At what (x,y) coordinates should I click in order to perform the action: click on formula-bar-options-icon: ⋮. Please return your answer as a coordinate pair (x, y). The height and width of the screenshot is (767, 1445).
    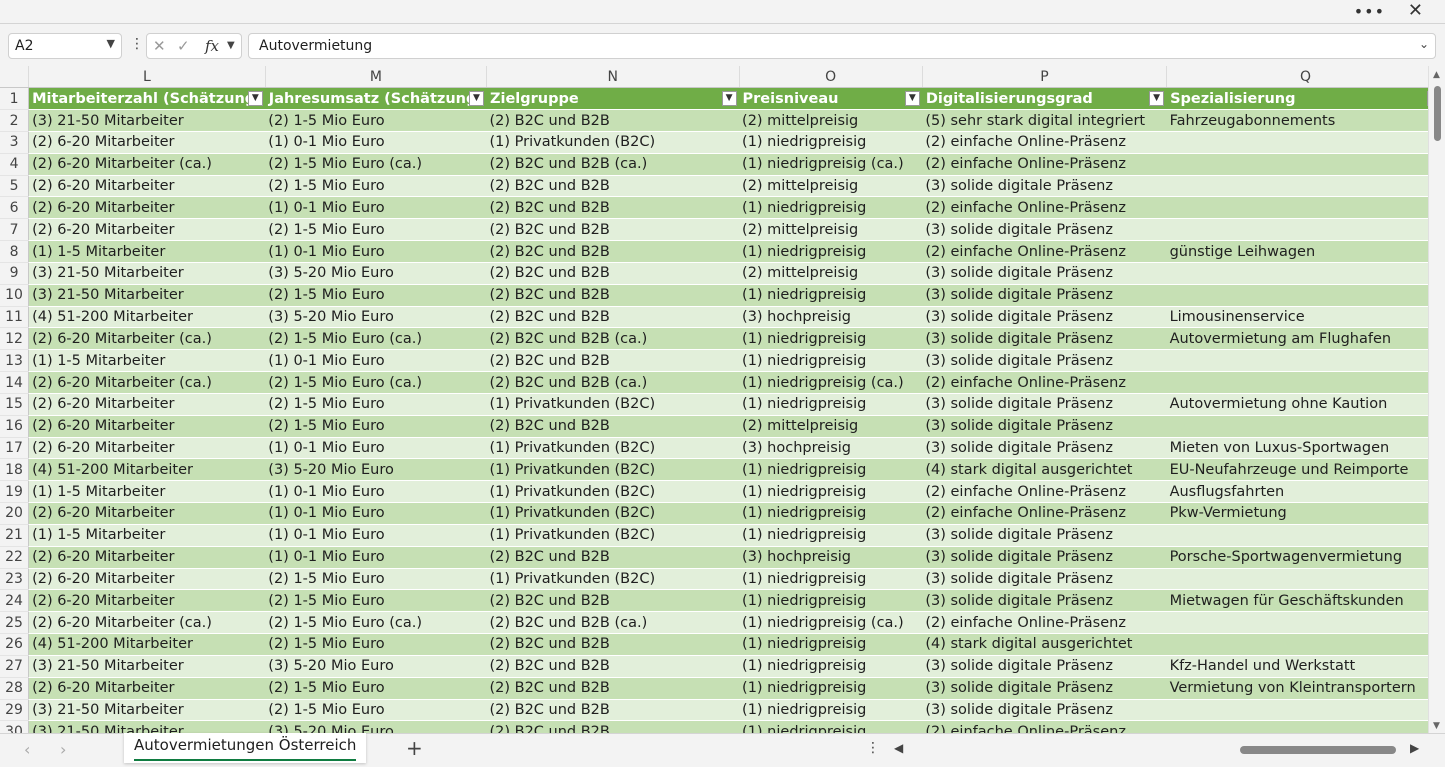
    Looking at the image, I should click on (137, 44).